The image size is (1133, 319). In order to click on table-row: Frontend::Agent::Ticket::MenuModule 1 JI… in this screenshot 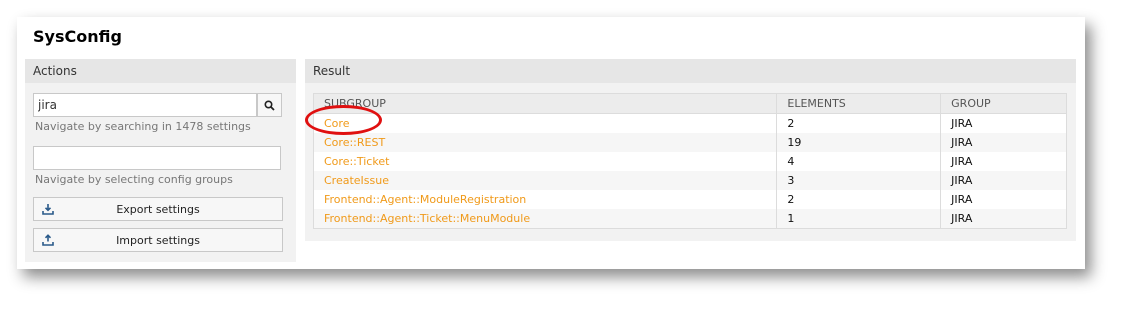, I will do `click(689, 219)`.